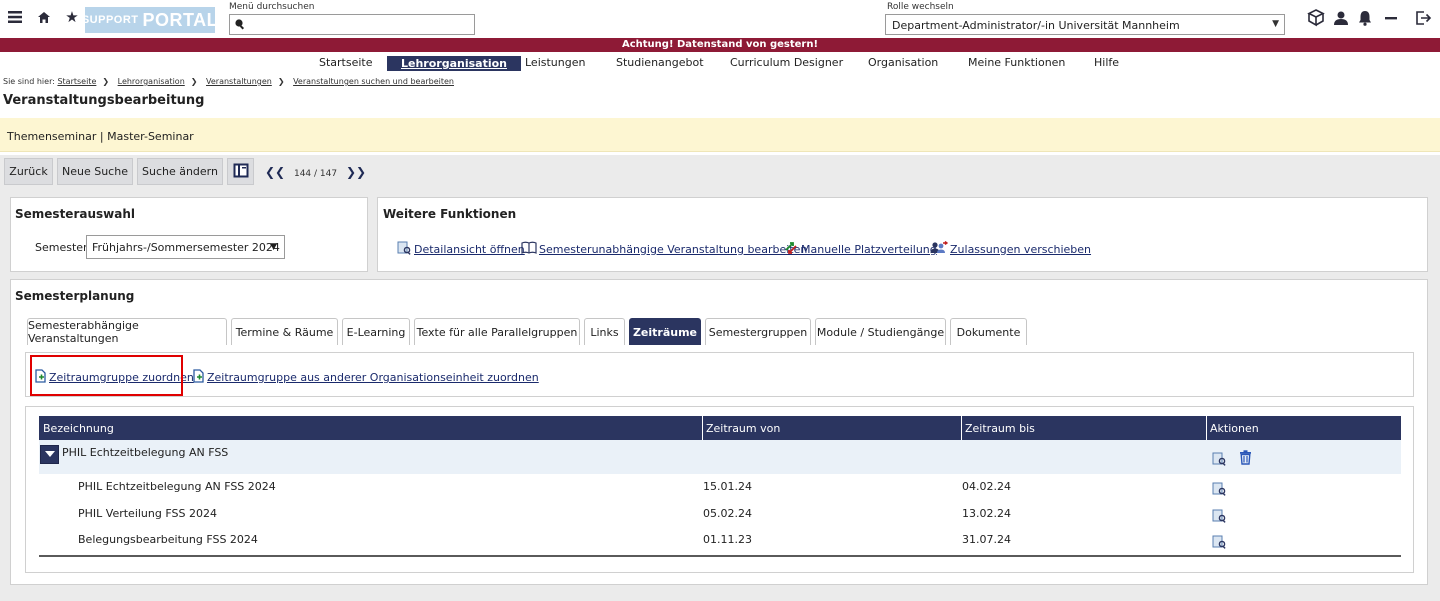 The height and width of the screenshot is (601, 1440). I want to click on book-icon, so click(529, 249).